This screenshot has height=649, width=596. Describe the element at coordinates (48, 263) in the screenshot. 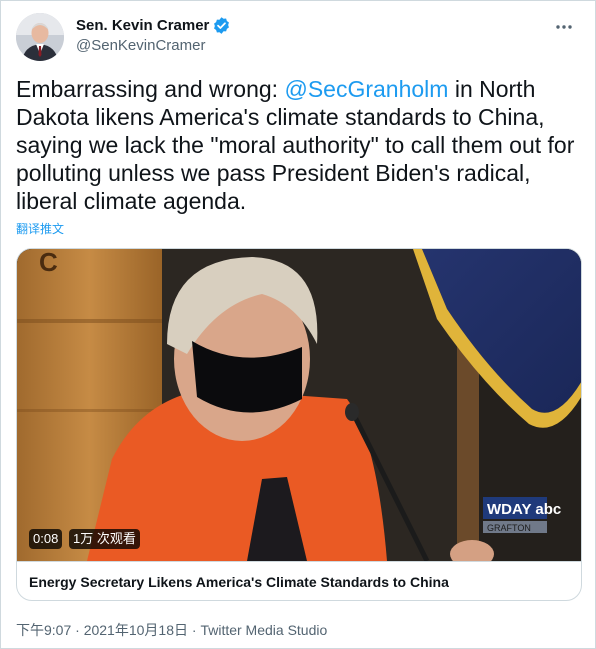

I see `svg-text: C` at that location.